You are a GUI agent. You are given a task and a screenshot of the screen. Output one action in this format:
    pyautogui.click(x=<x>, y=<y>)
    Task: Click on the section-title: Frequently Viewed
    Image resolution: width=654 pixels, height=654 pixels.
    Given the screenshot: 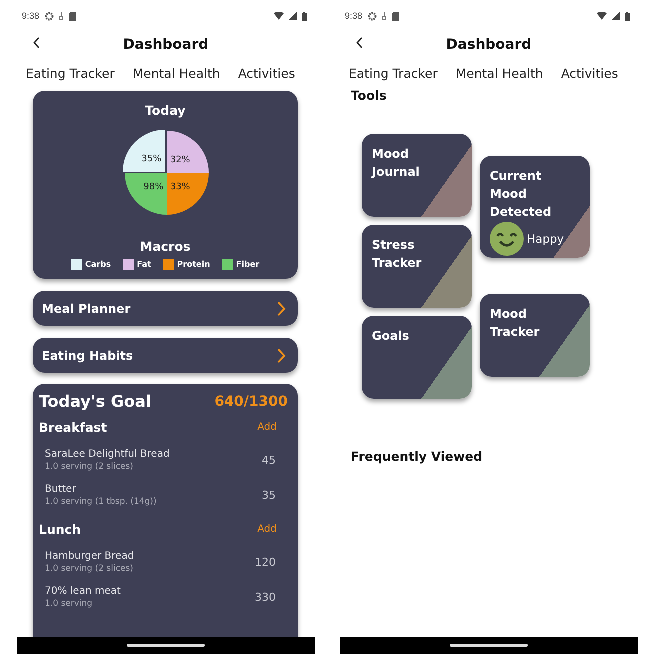 What is the action you would take?
    pyautogui.click(x=417, y=456)
    